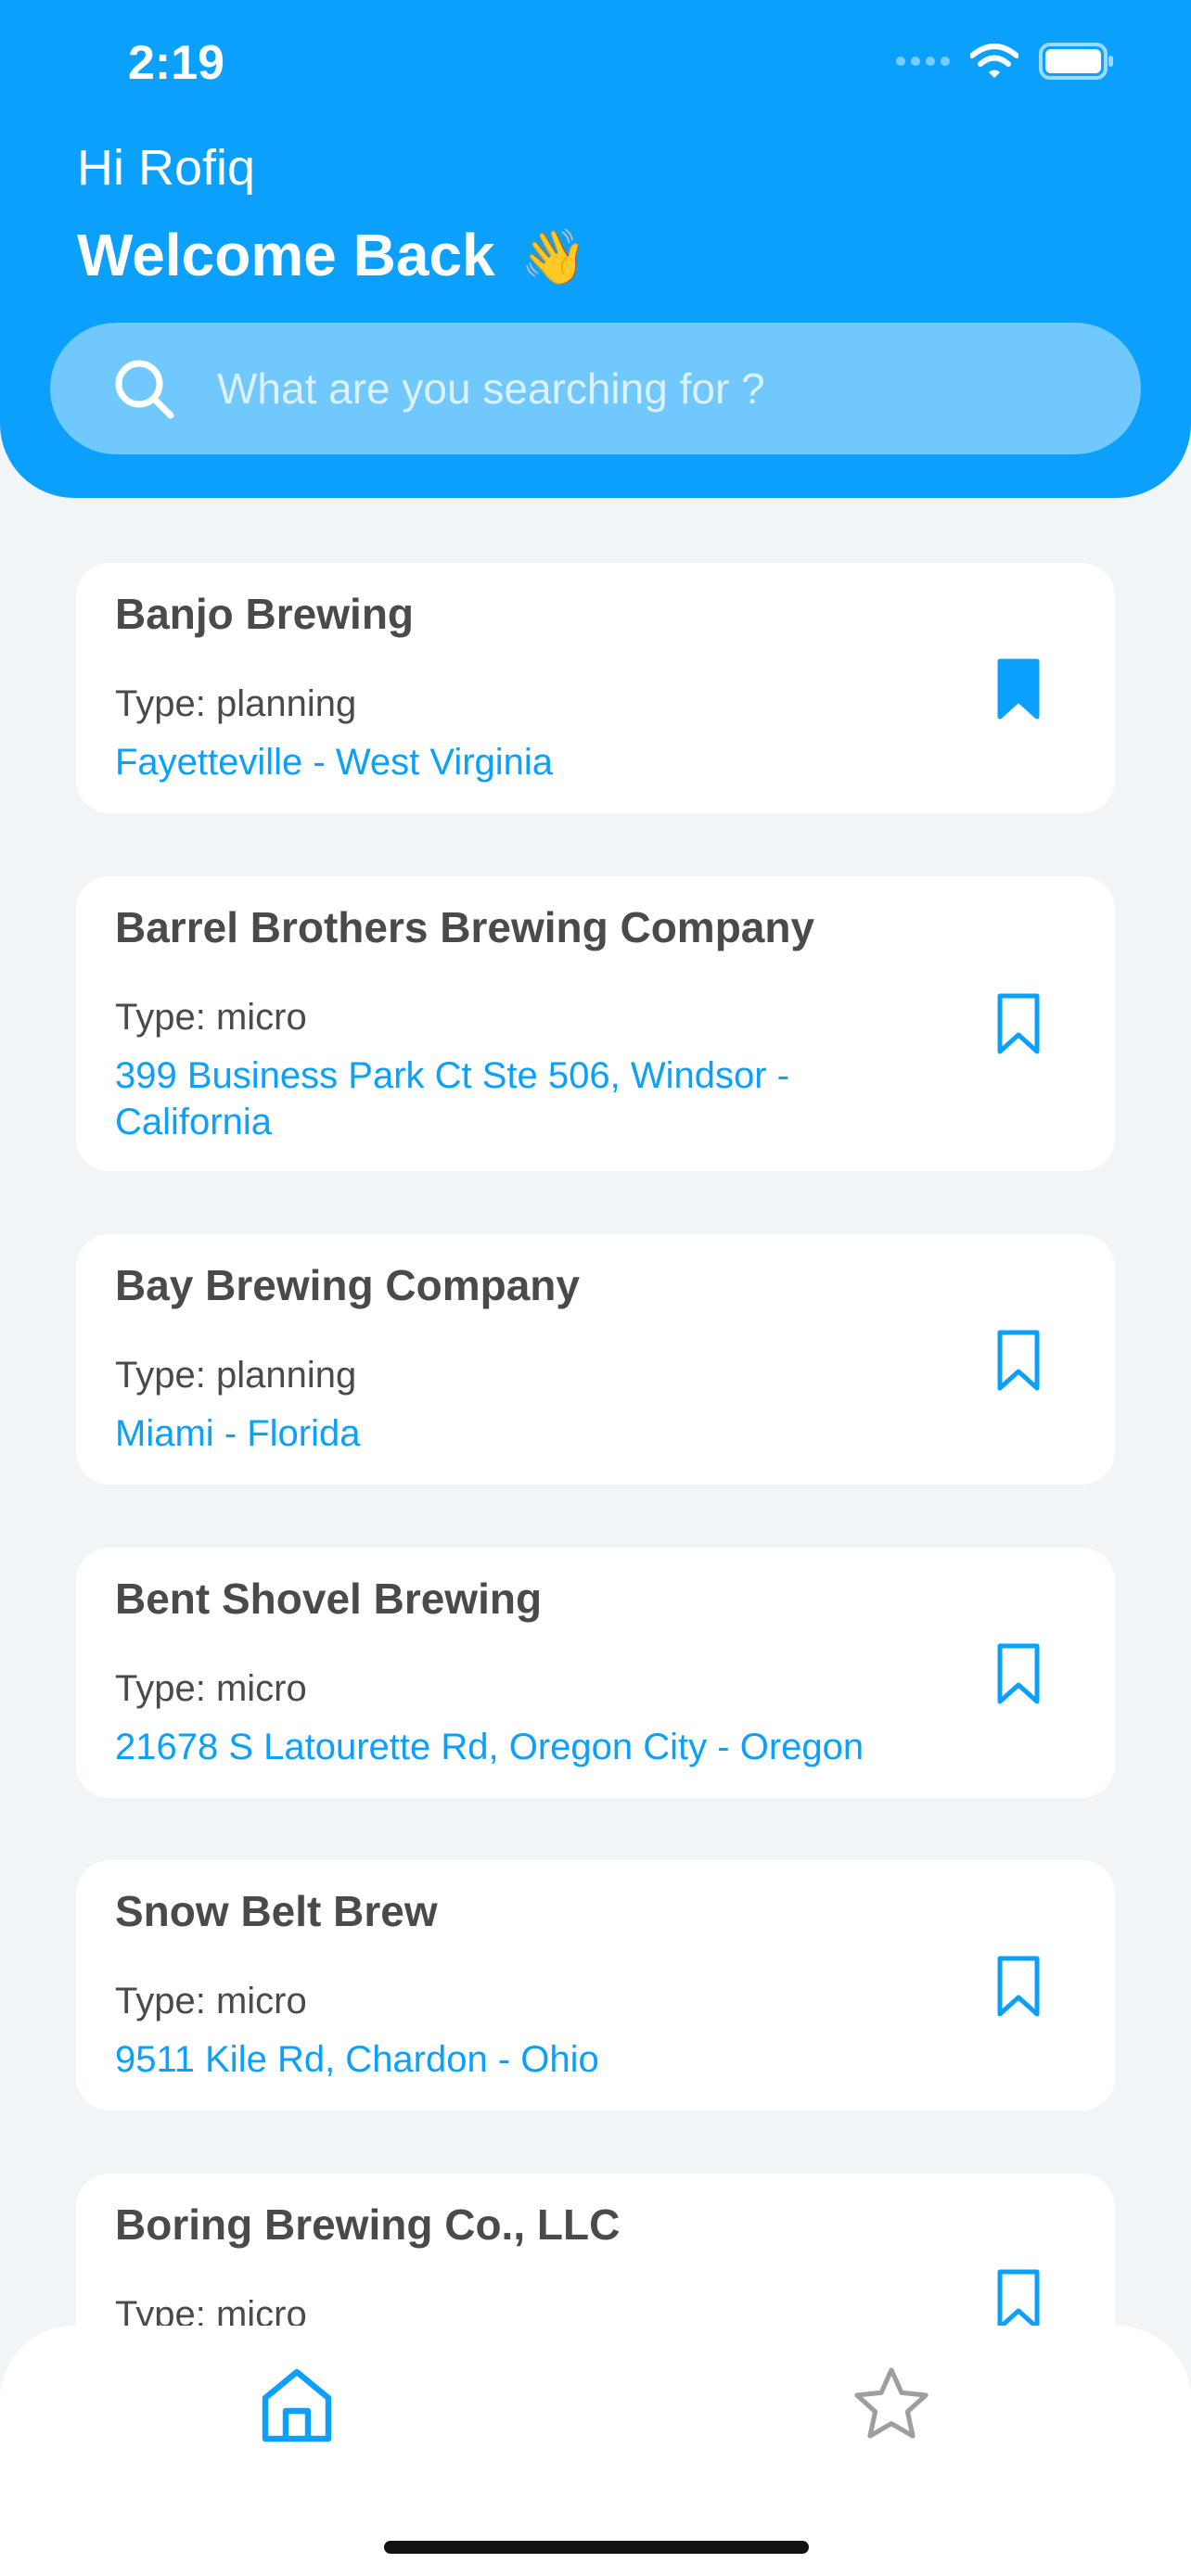 The width and height of the screenshot is (1191, 2576). Describe the element at coordinates (554, 257) in the screenshot. I see `waving-hand-icon: 👋` at that location.